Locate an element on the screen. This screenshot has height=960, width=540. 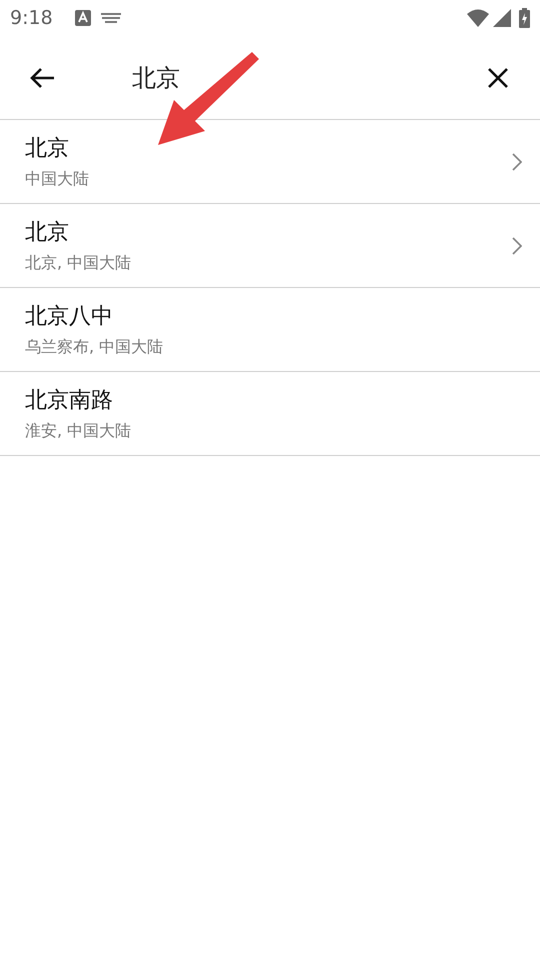
notification-icon is located at coordinates (82, 18).